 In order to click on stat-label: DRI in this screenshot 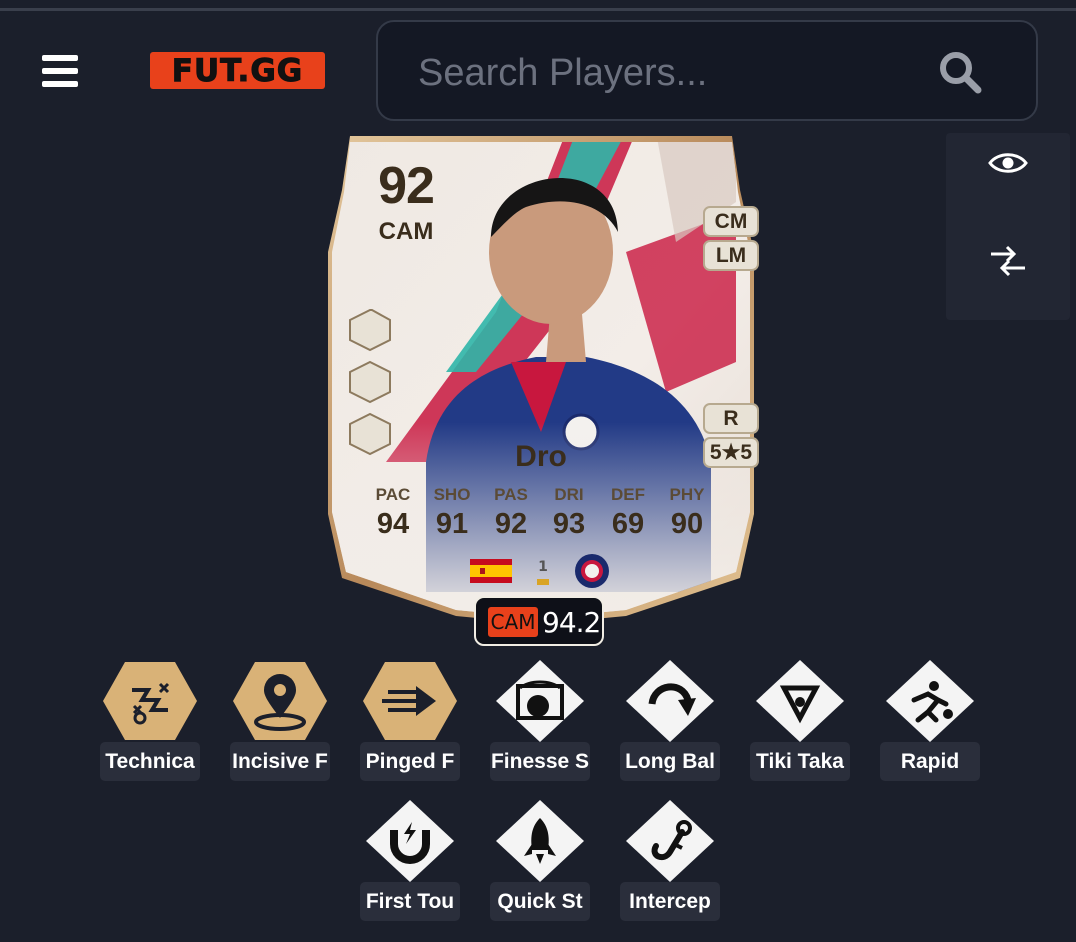, I will do `click(569, 494)`.